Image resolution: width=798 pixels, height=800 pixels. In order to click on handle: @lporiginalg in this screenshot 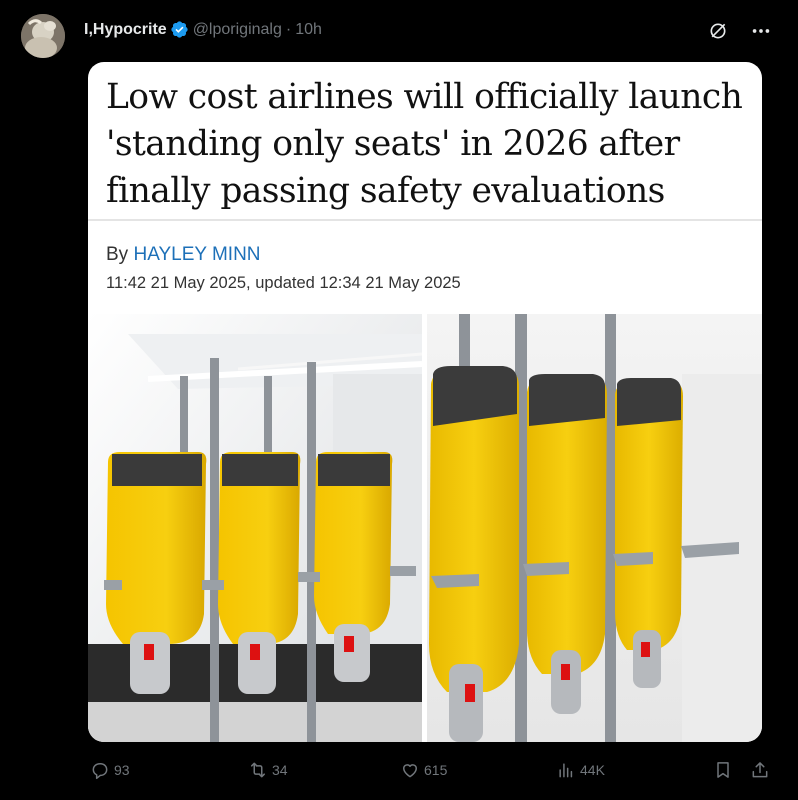, I will do `click(237, 30)`.